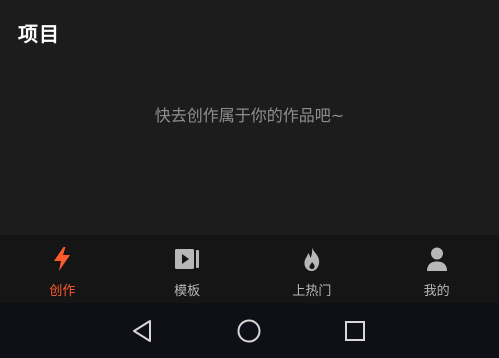 This screenshot has height=358, width=499. What do you see at coordinates (39, 34) in the screenshot?
I see `page-title: 项目` at bounding box center [39, 34].